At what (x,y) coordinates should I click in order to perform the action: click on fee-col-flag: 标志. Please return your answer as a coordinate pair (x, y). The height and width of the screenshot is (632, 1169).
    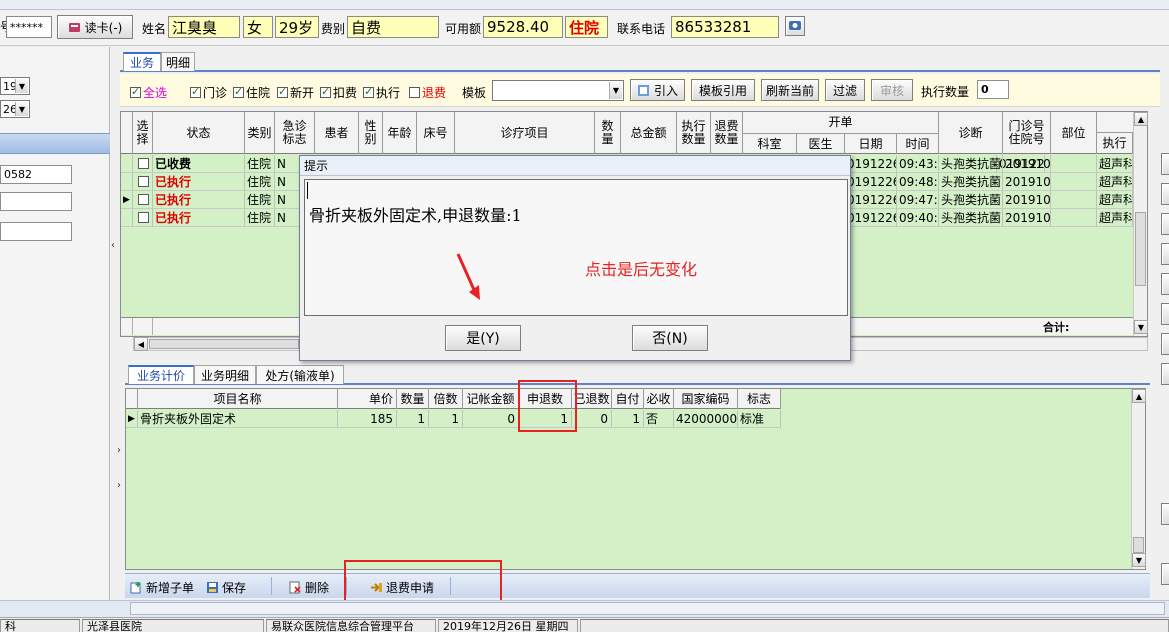
    Looking at the image, I should click on (759, 399).